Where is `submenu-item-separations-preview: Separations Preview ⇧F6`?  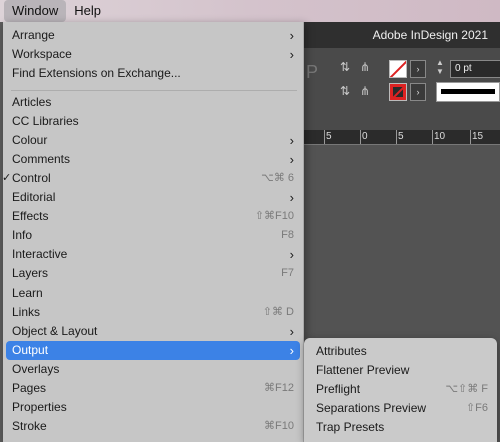 submenu-item-separations-preview: Separations Preview ⇧F6 is located at coordinates (403, 408).